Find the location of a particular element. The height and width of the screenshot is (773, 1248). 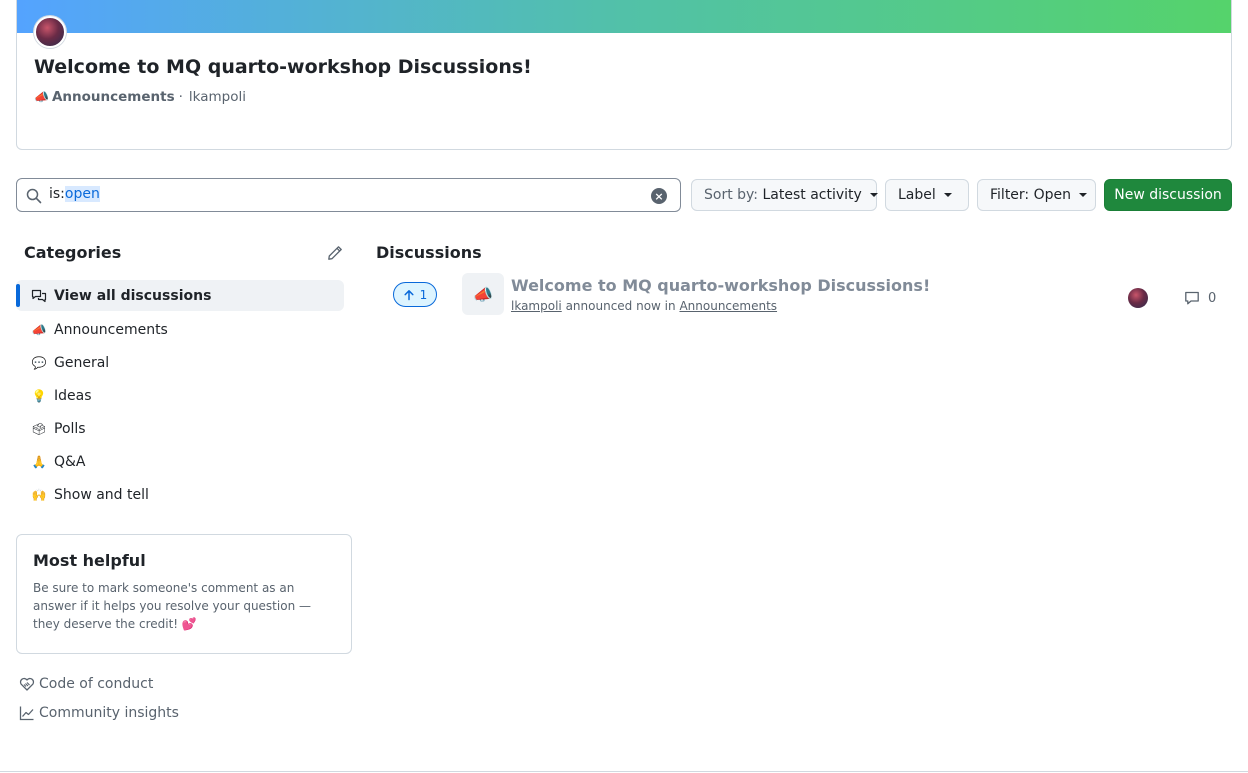

banner-author: lkampoli is located at coordinates (217, 97).